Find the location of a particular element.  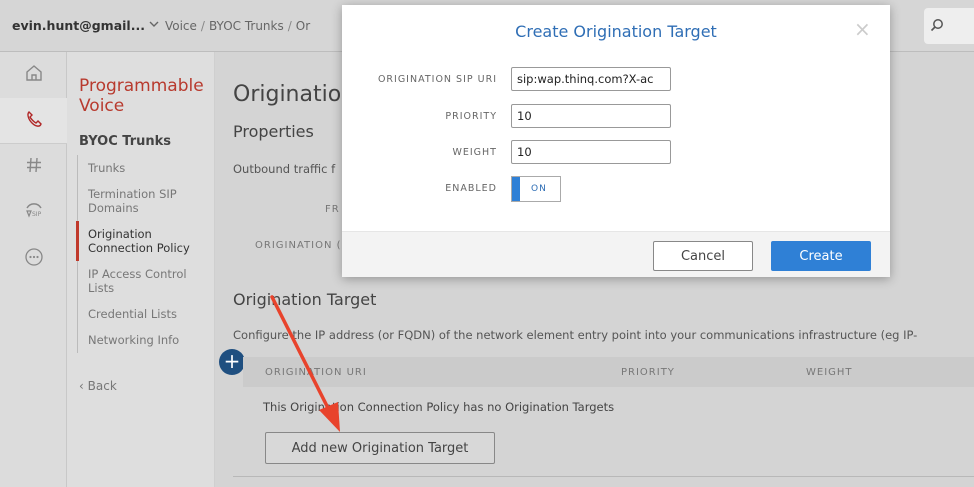

priority-input is located at coordinates (591, 116).